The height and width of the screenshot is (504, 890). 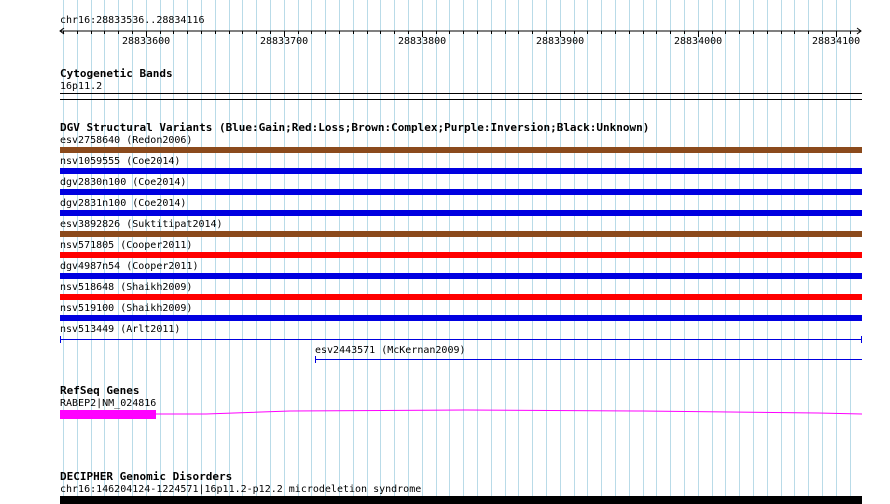 What do you see at coordinates (461, 500) in the screenshot?
I see `decipher-feature` at bounding box center [461, 500].